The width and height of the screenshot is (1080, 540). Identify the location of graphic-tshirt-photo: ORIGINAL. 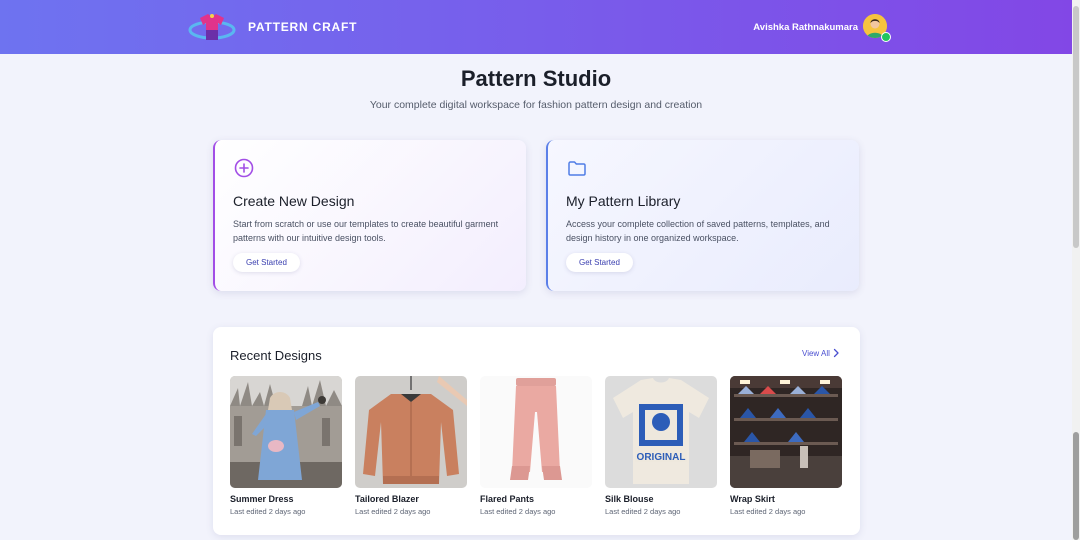
(661, 432).